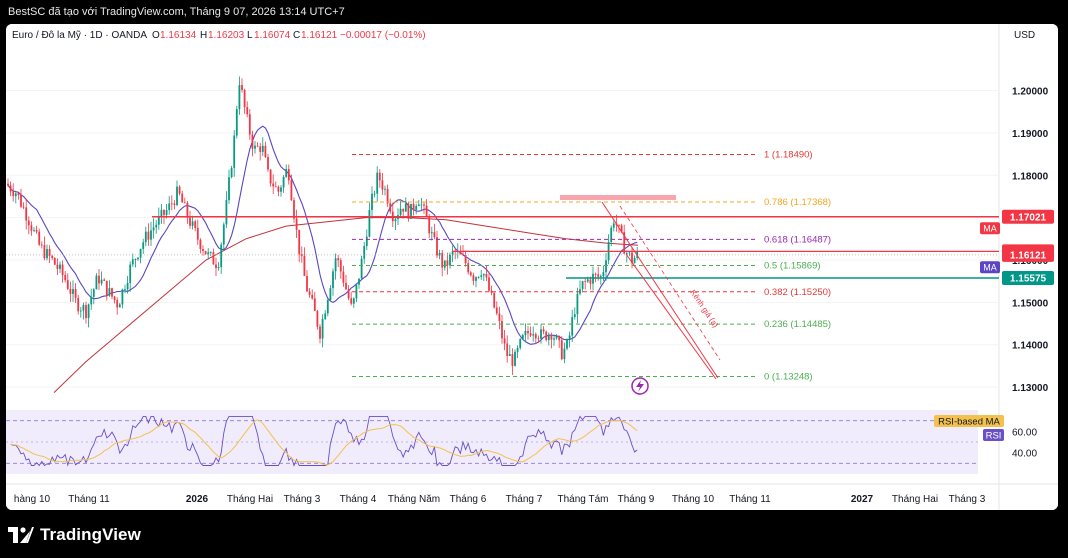 The height and width of the screenshot is (558, 1068). What do you see at coordinates (618, 197) in the screenshot?
I see `resistance-zone` at bounding box center [618, 197].